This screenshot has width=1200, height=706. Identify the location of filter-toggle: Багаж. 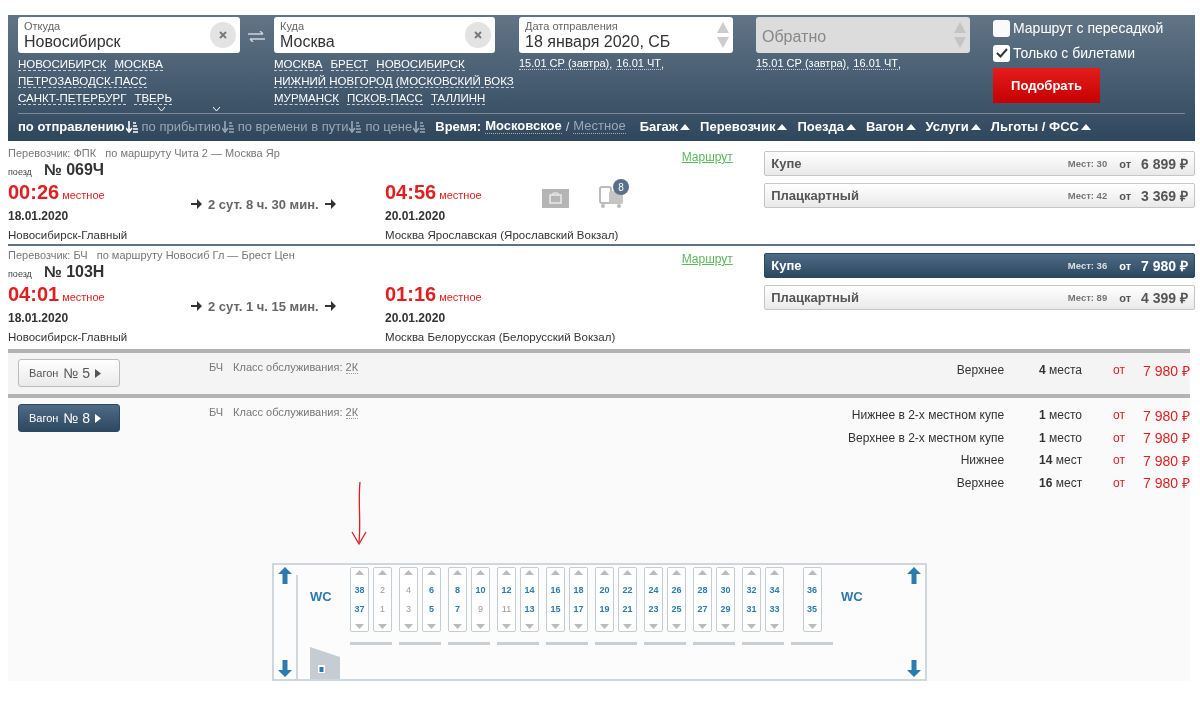
(665, 126).